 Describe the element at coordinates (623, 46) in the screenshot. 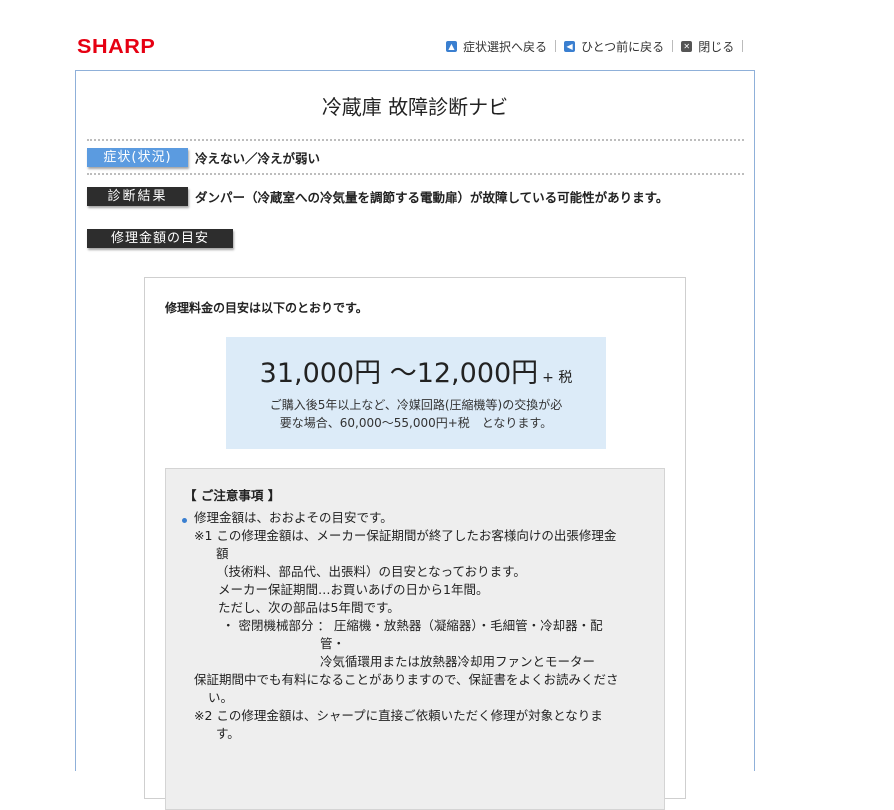

I see `back-one-step-label: ひとつ前に戻る` at that location.